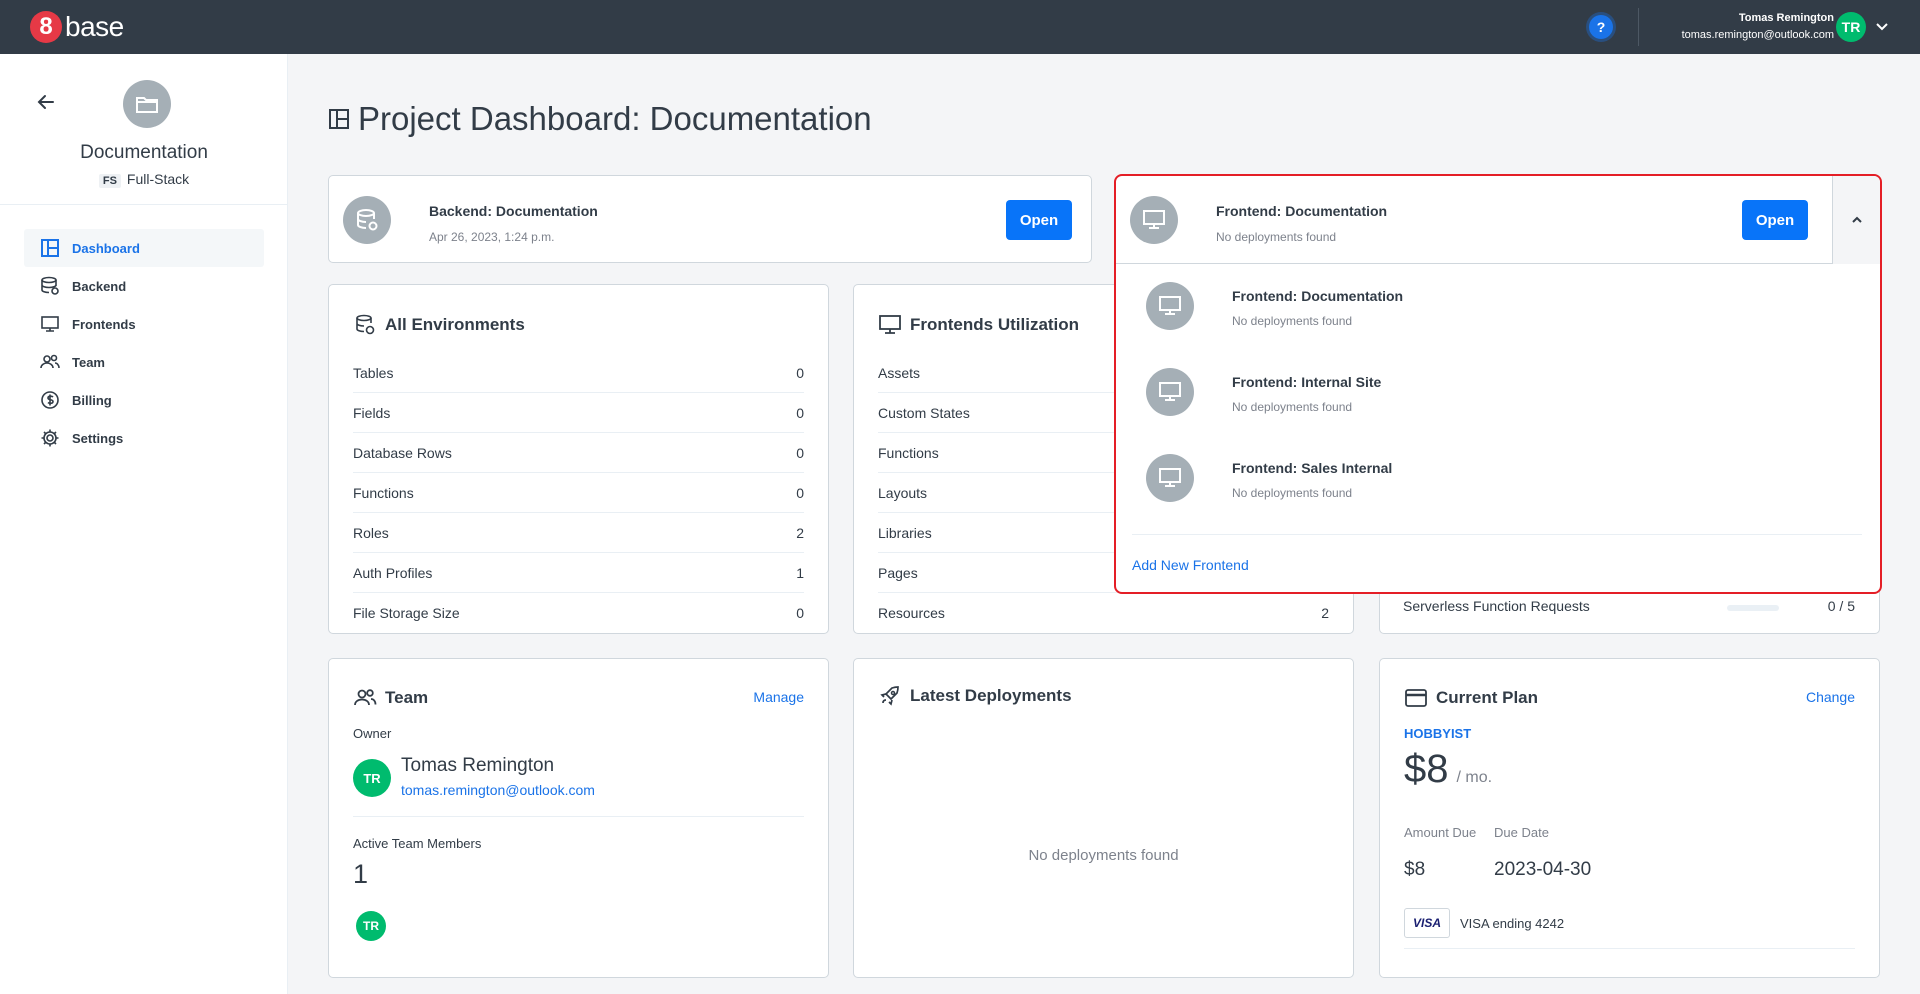 The image size is (1920, 994). I want to click on add-new-frontend-link: Add New Frontend, so click(1190, 565).